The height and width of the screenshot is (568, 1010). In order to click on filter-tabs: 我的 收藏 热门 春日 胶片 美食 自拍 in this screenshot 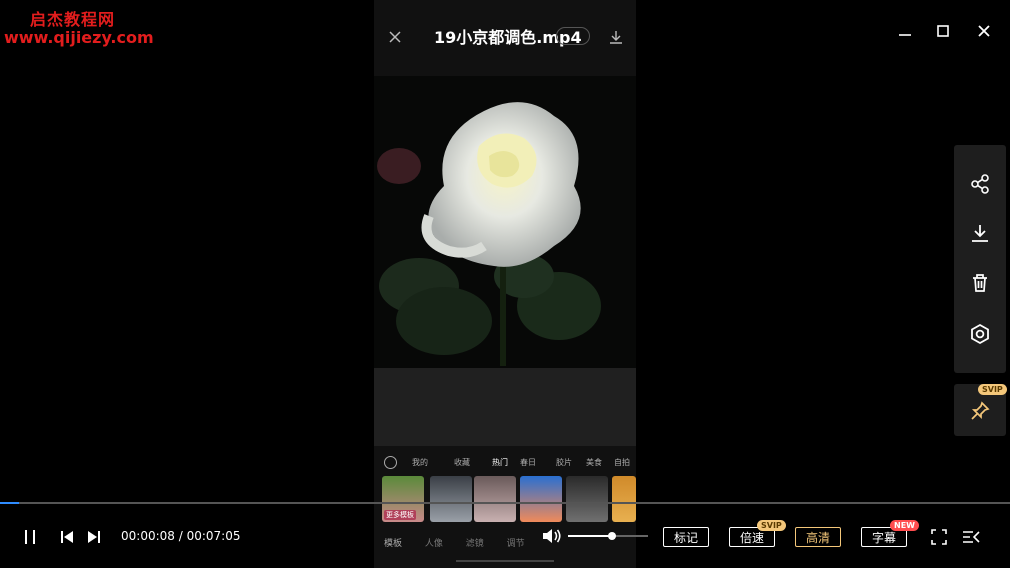, I will do `click(523, 462)`.